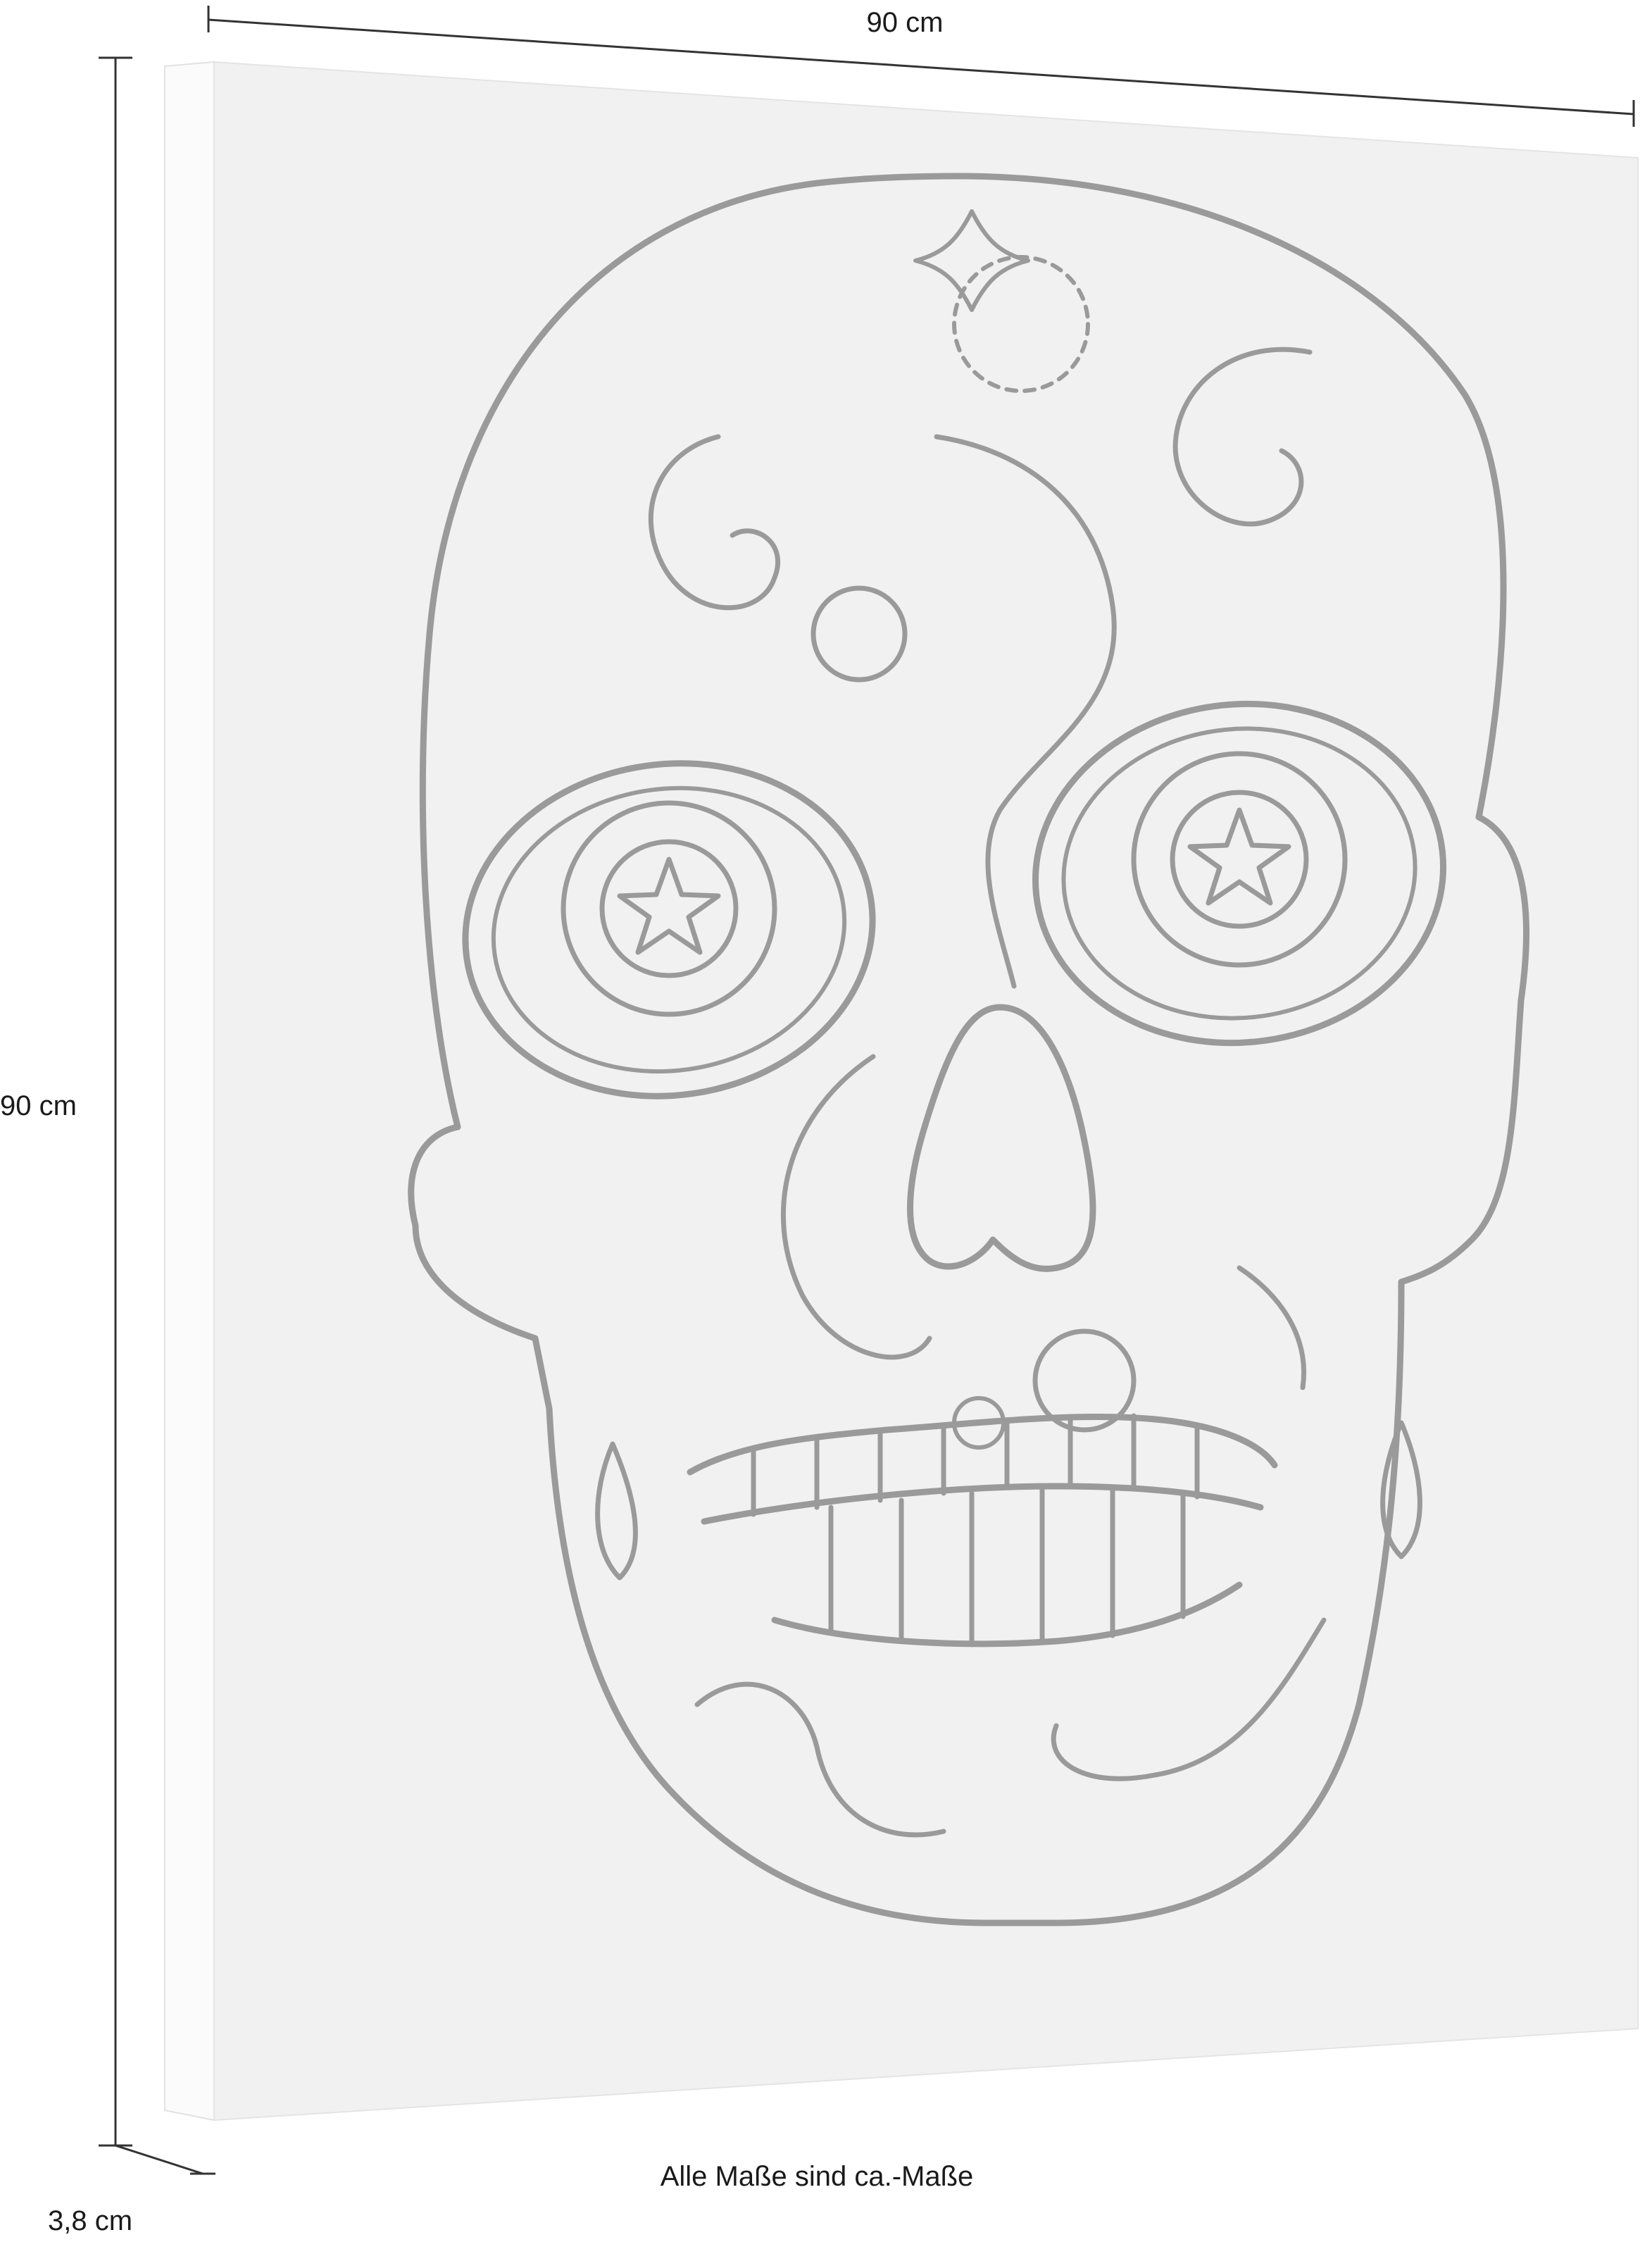 The image size is (1652, 2242). What do you see at coordinates (905, 22) in the screenshot?
I see `width-label: 90 cm` at bounding box center [905, 22].